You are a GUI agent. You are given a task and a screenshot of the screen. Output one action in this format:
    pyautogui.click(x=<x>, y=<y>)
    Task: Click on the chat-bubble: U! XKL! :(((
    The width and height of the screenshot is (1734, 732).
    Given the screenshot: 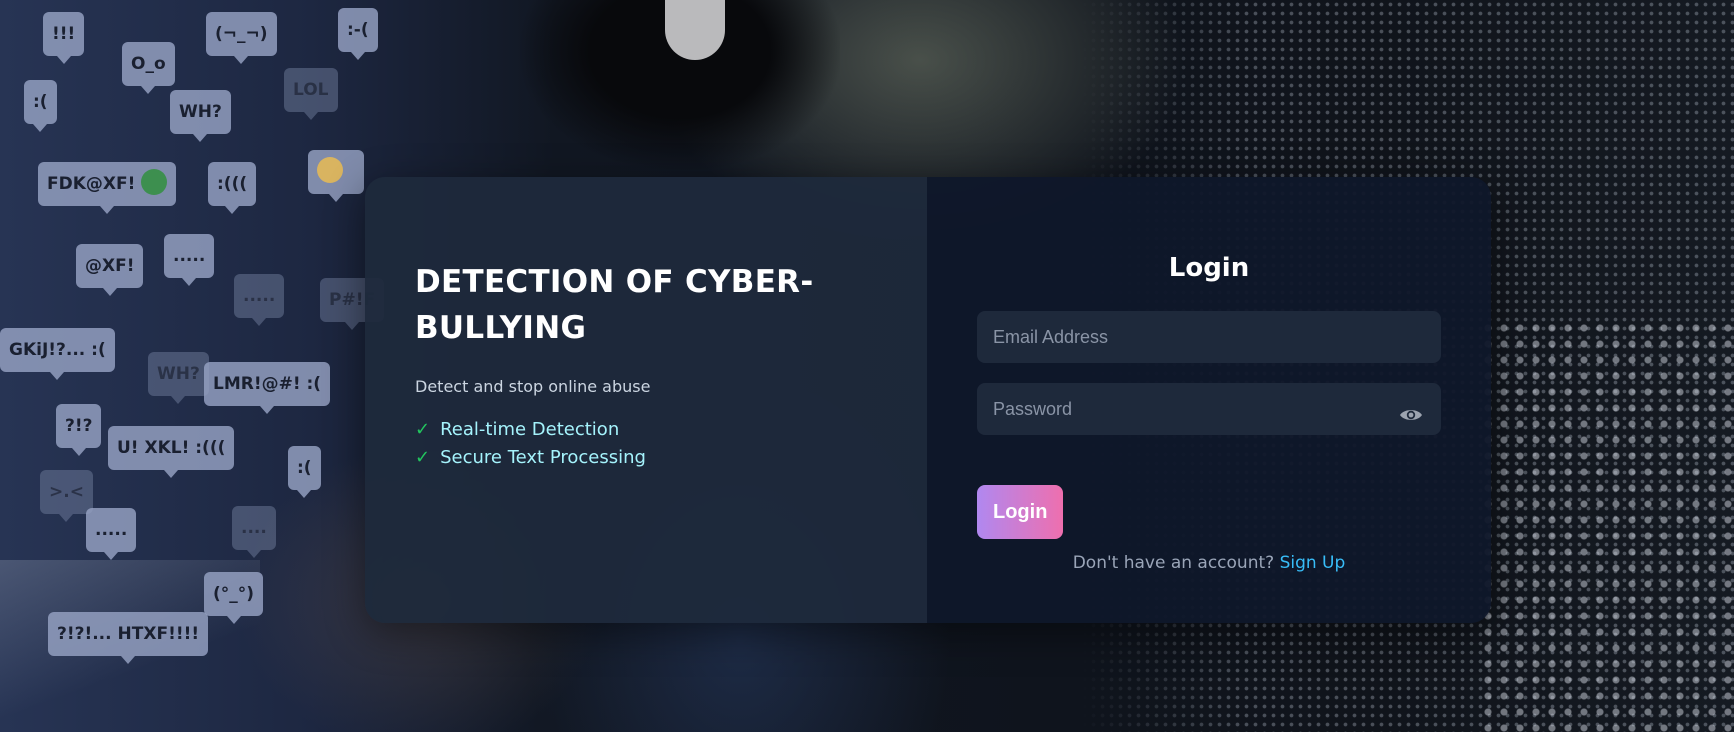 What is the action you would take?
    pyautogui.click(x=171, y=452)
    